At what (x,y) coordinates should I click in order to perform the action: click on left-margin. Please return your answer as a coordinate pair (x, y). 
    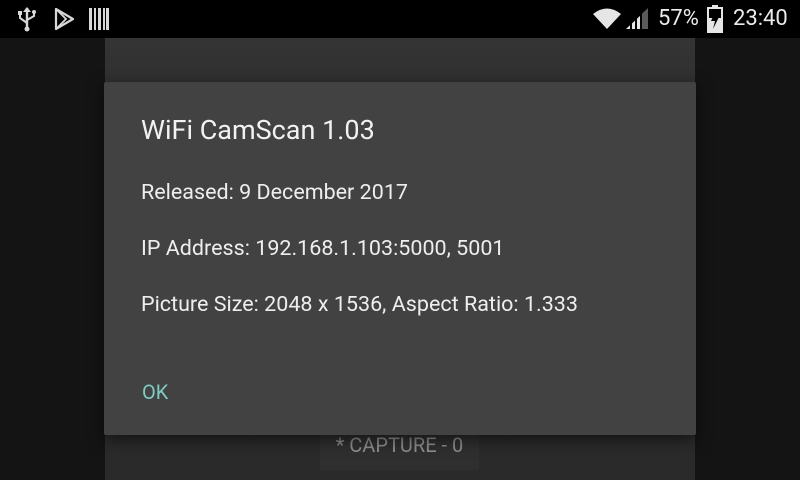
    Looking at the image, I should click on (52, 259).